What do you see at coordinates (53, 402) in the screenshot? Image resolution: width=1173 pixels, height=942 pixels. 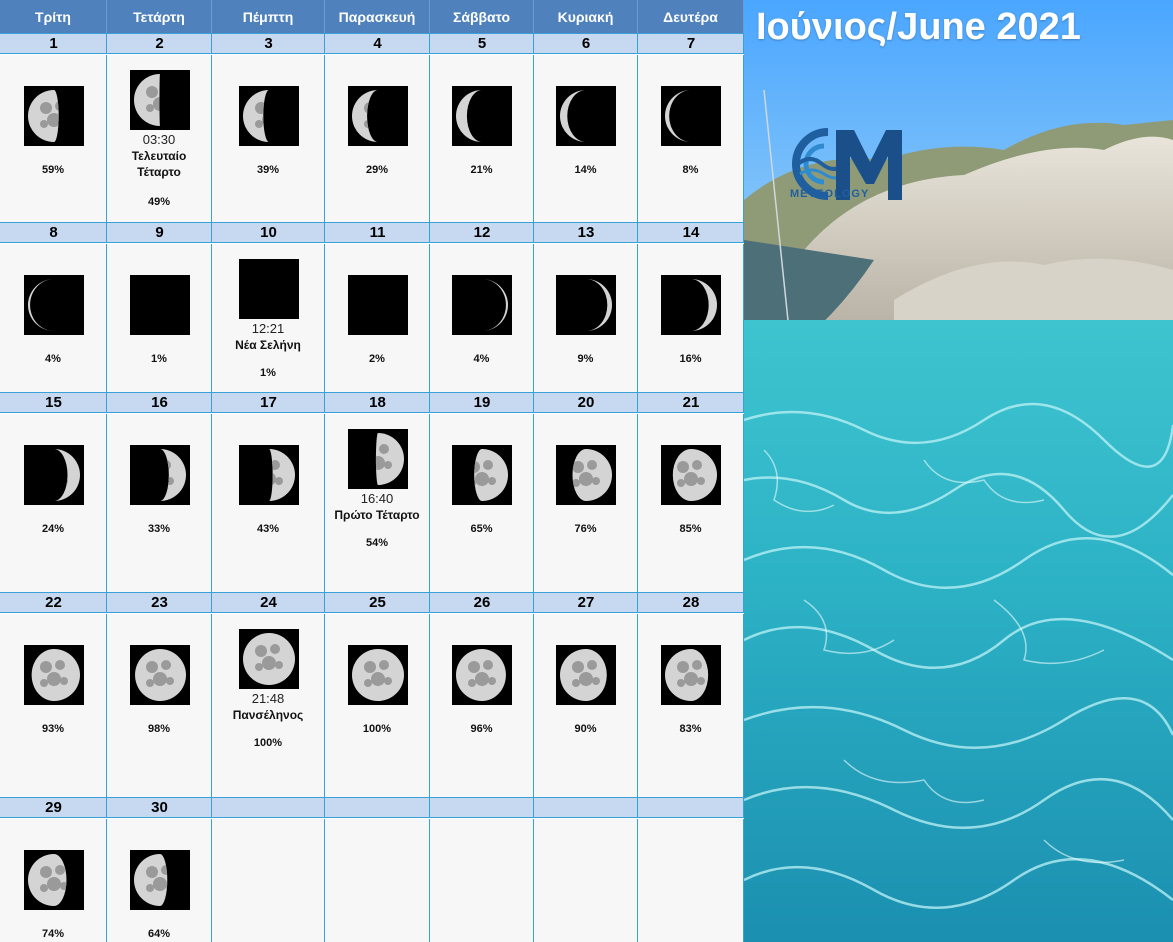 I see `day-number: 15` at bounding box center [53, 402].